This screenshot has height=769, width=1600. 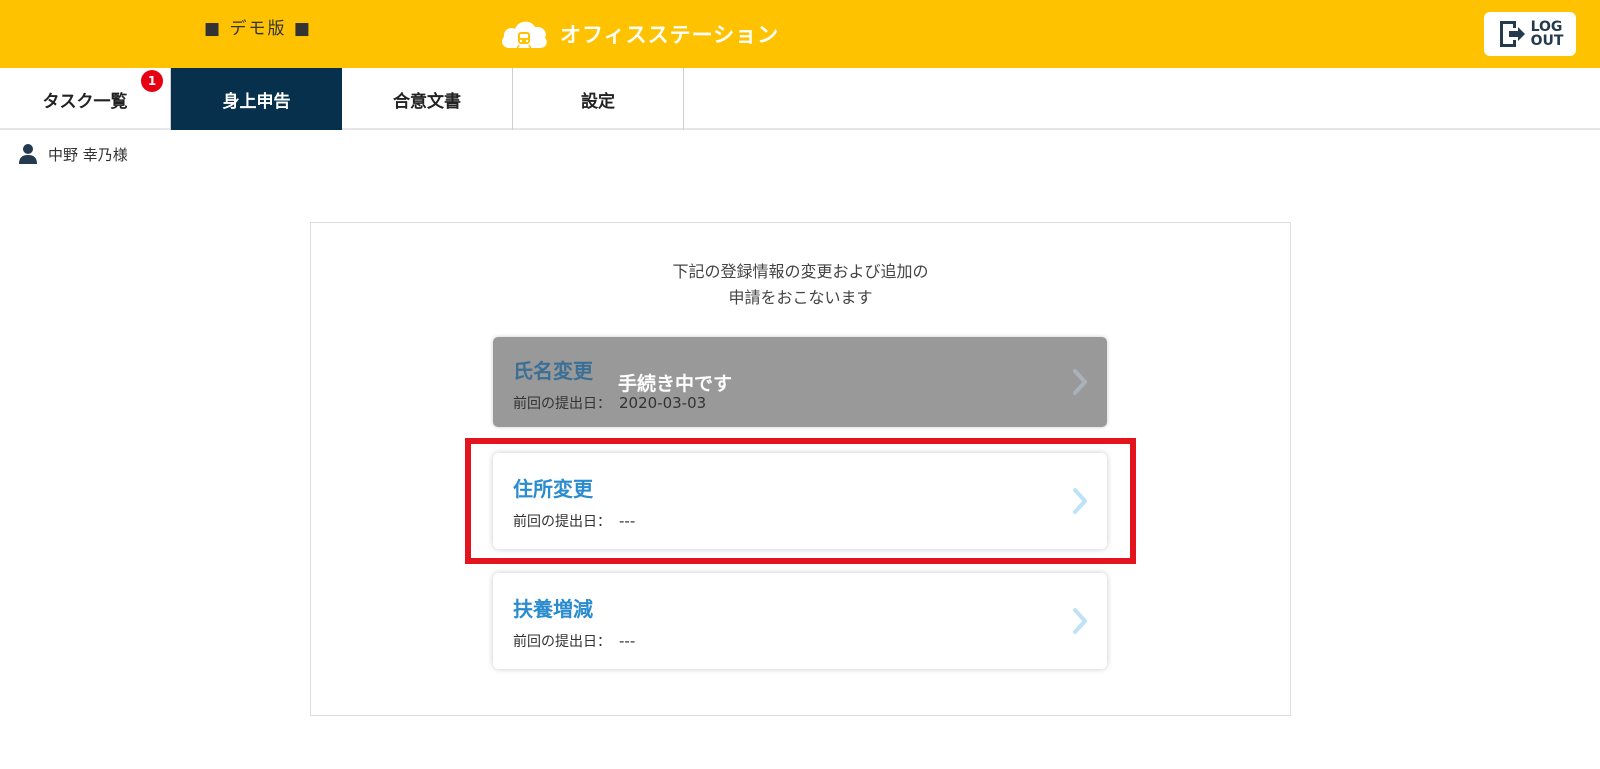 I want to click on address-change-card: 住所変更 前回の提出日： ---, so click(x=800, y=501).